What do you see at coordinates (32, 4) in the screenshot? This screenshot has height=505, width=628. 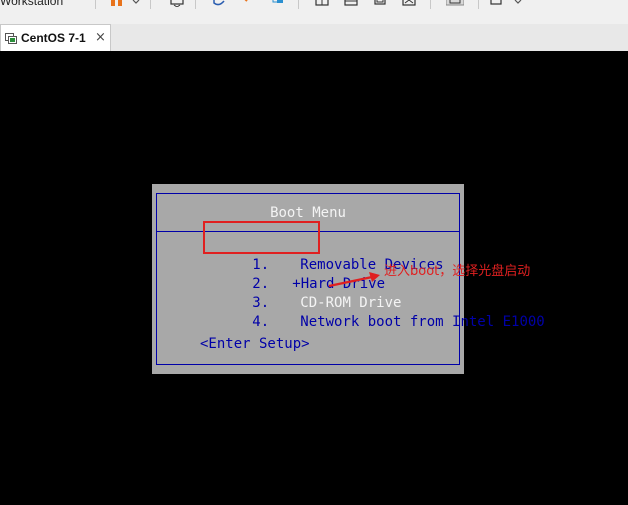 I see `app-label: Workstation` at bounding box center [32, 4].